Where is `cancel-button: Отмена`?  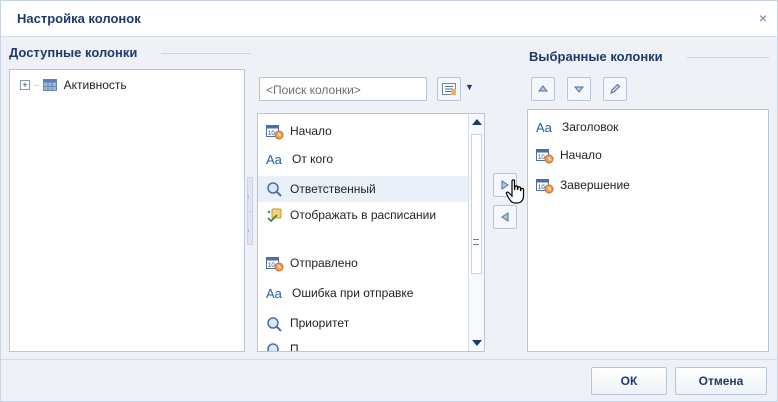
cancel-button: Отмена is located at coordinates (721, 381).